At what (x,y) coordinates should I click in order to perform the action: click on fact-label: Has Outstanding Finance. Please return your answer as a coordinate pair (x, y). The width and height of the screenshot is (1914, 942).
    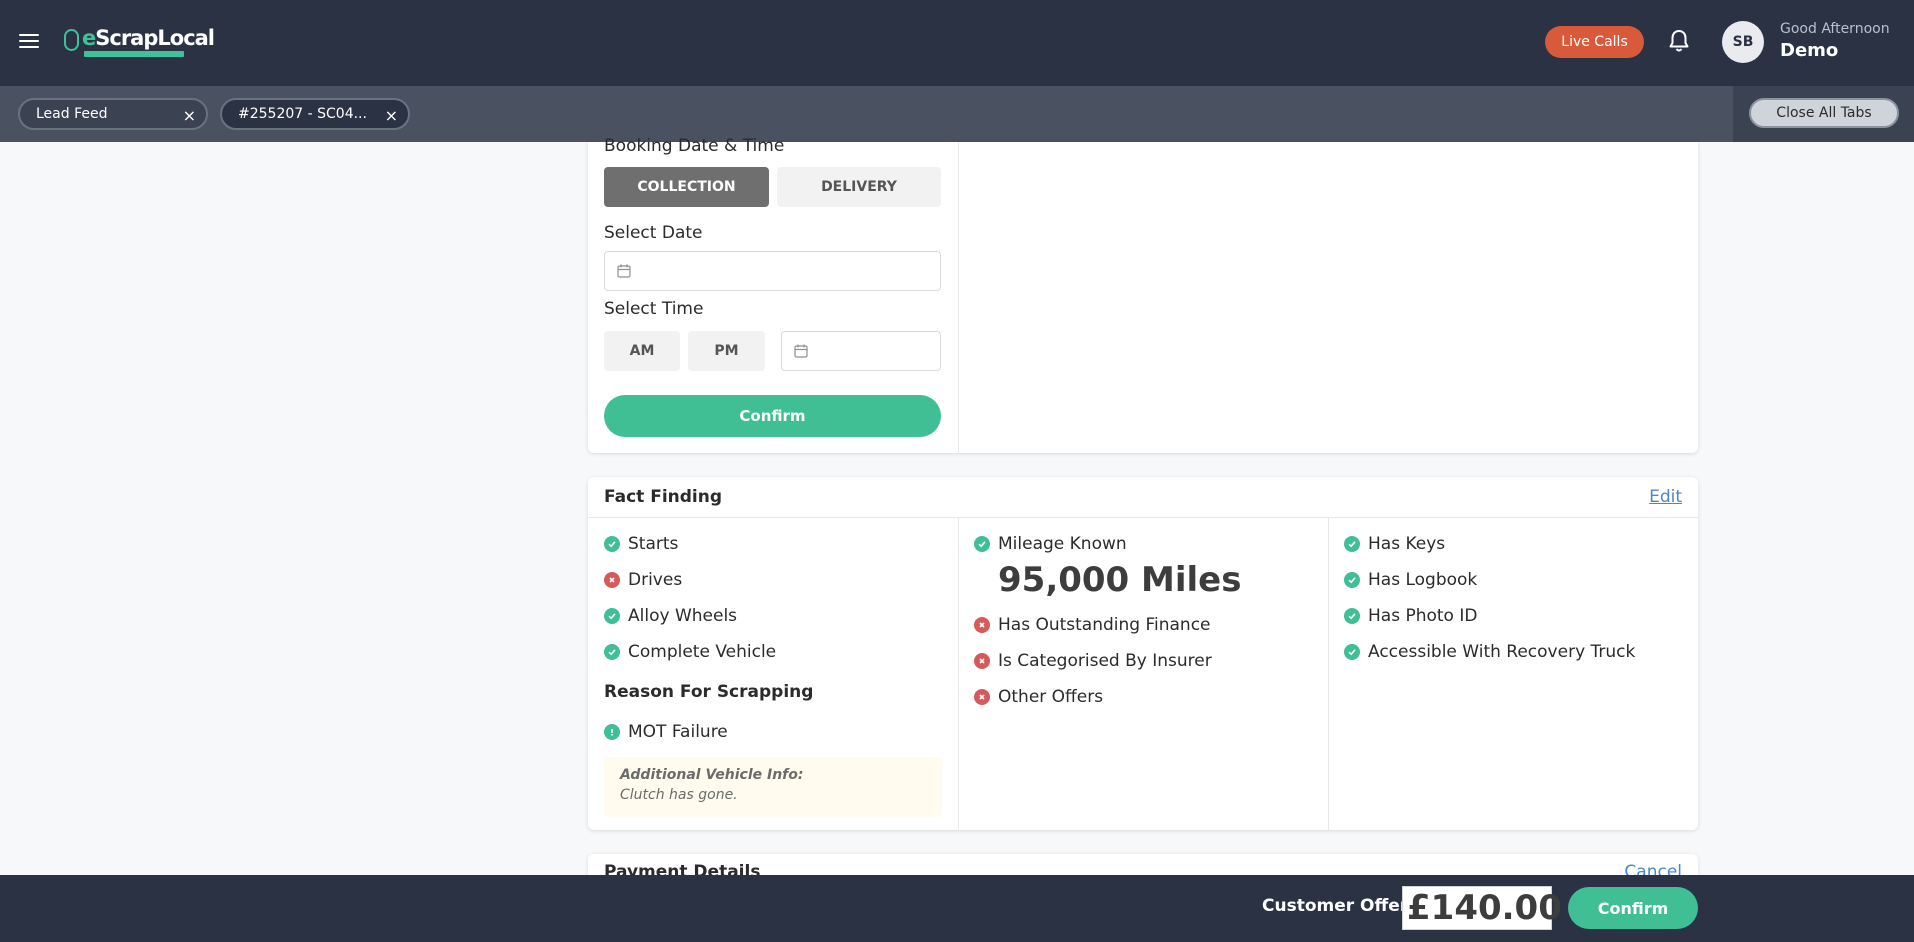
    Looking at the image, I should click on (1104, 625).